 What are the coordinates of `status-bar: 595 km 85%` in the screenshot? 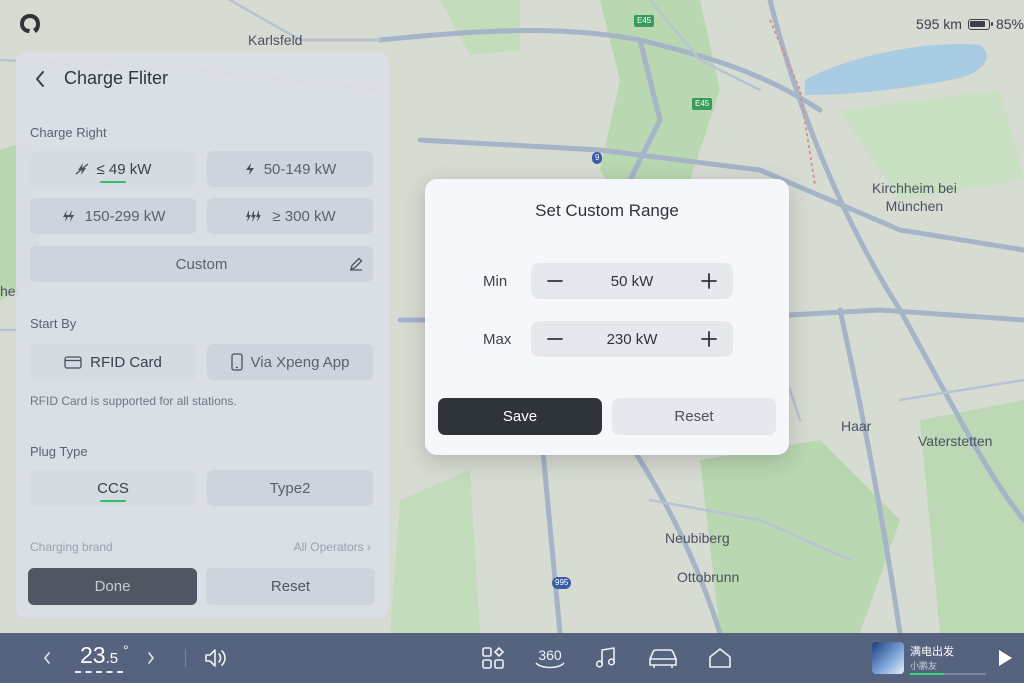 It's located at (970, 24).